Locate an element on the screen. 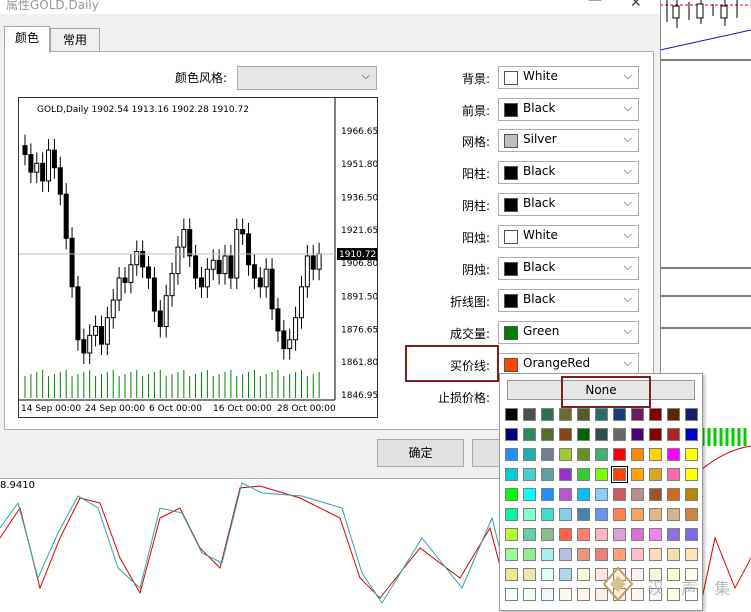 The width and height of the screenshot is (751, 612). color-select: Green ⌵ is located at coordinates (568, 332).